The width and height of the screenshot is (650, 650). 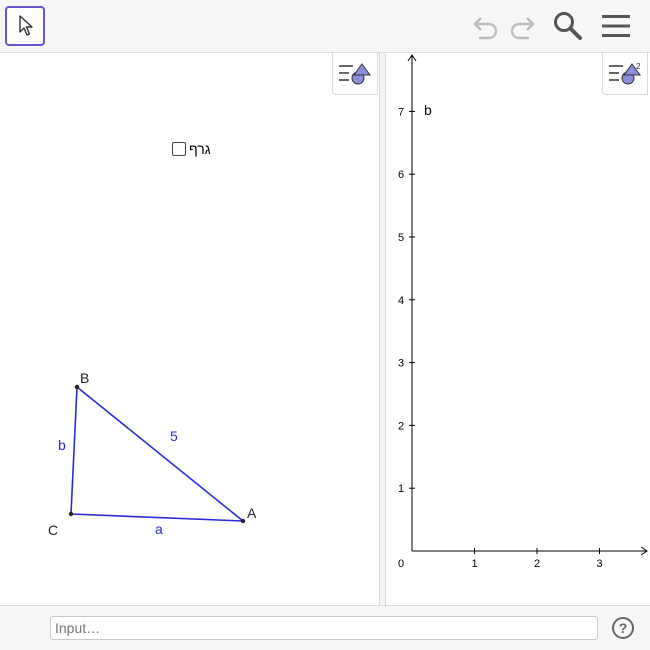 What do you see at coordinates (638, 66) in the screenshot?
I see `svg-text: 2` at bounding box center [638, 66].